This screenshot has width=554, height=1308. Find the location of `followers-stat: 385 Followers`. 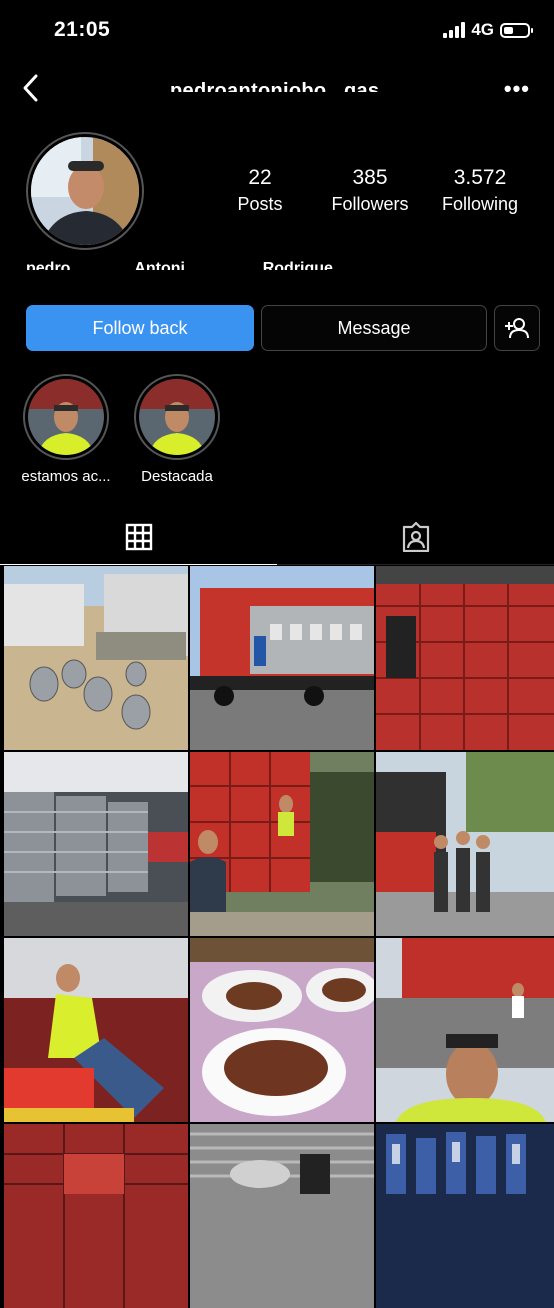

followers-stat: 385 Followers is located at coordinates (370, 190).